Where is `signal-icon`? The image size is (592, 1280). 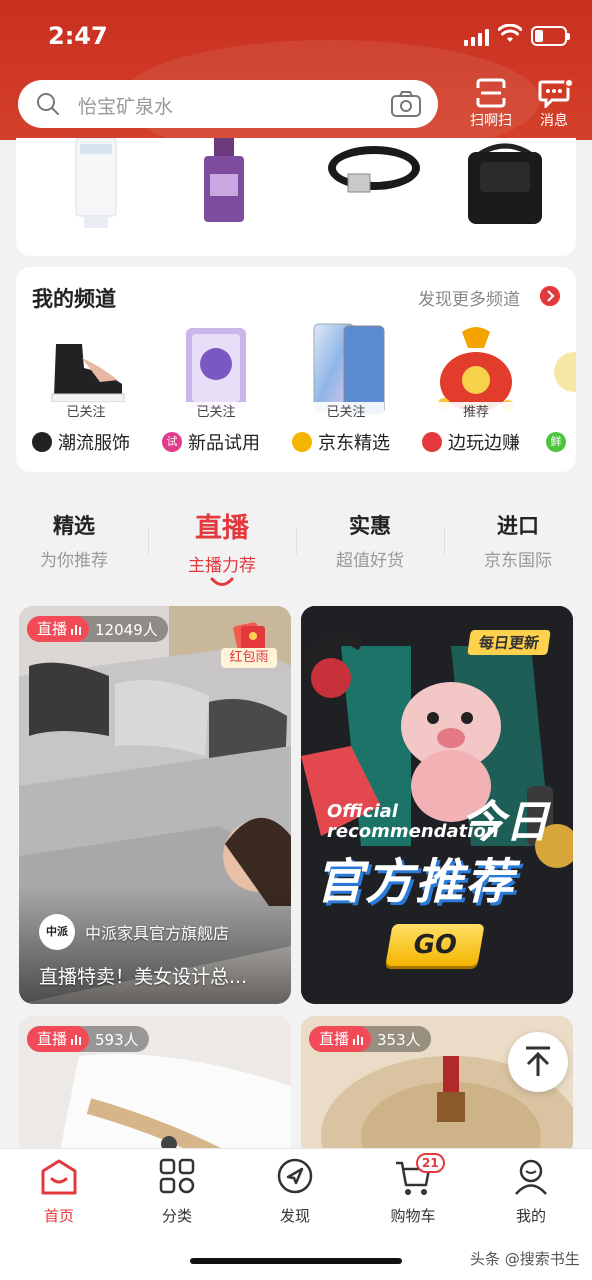 signal-icon is located at coordinates (476, 37).